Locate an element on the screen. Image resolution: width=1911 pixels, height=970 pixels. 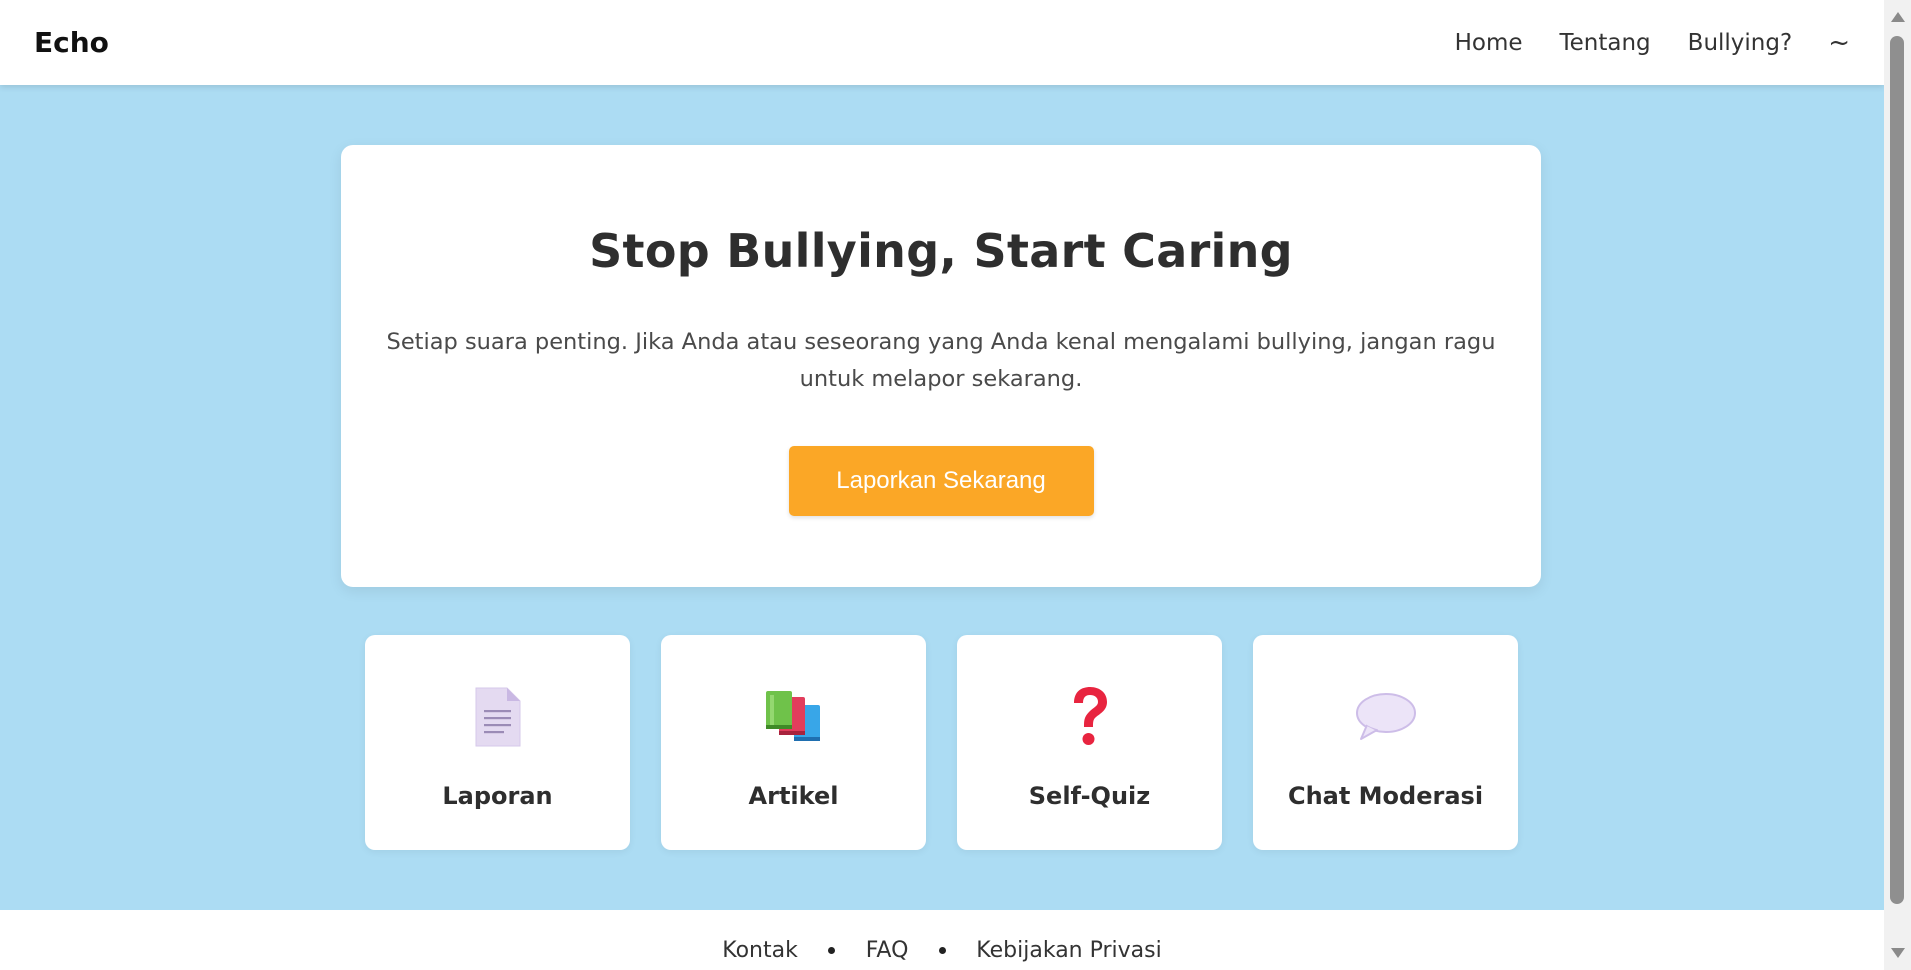
vertical-scrollbar is located at coordinates (1897, 485).